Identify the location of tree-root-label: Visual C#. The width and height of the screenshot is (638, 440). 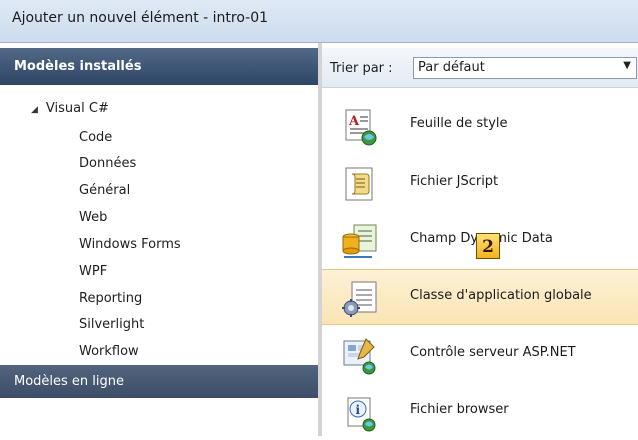
(77, 108).